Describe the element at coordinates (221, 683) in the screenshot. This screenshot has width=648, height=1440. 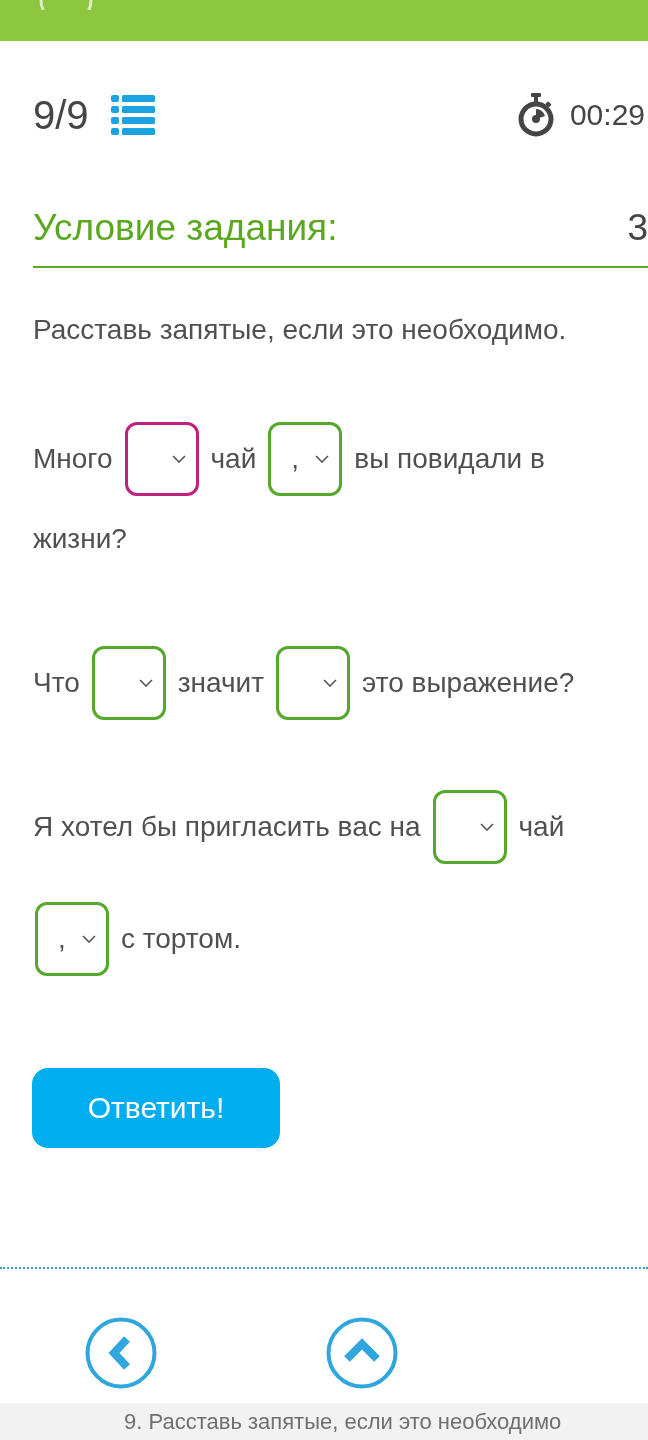
I see `sentence-text: значит` at that location.